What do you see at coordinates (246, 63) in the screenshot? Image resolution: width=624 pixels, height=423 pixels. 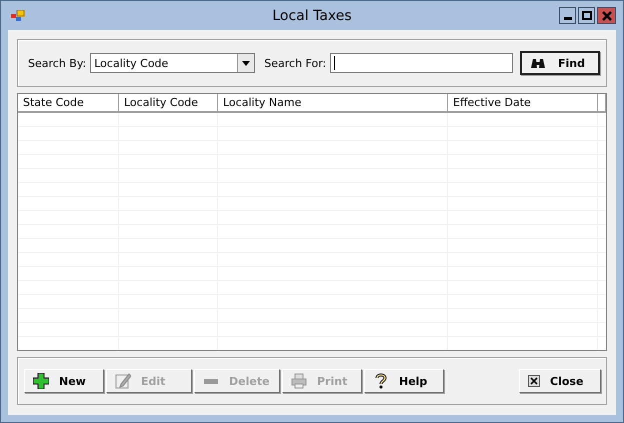 I see `dropdown-arrow-icon` at bounding box center [246, 63].